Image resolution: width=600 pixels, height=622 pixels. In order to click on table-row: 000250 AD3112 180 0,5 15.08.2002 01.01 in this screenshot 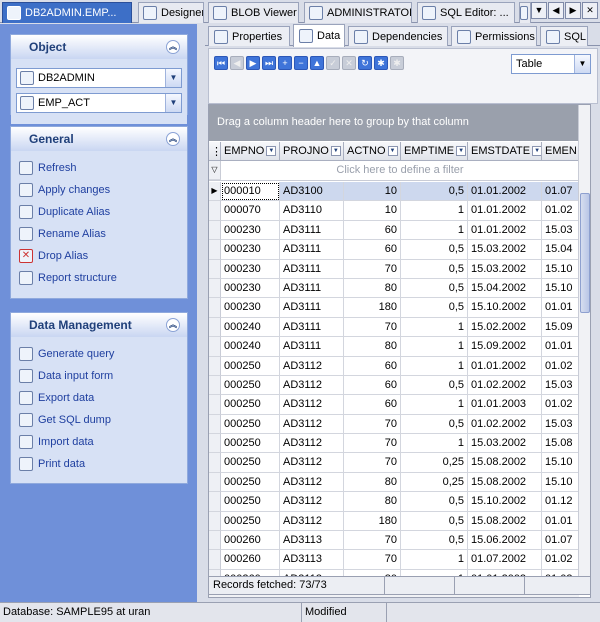, I will do `click(394, 521)`.